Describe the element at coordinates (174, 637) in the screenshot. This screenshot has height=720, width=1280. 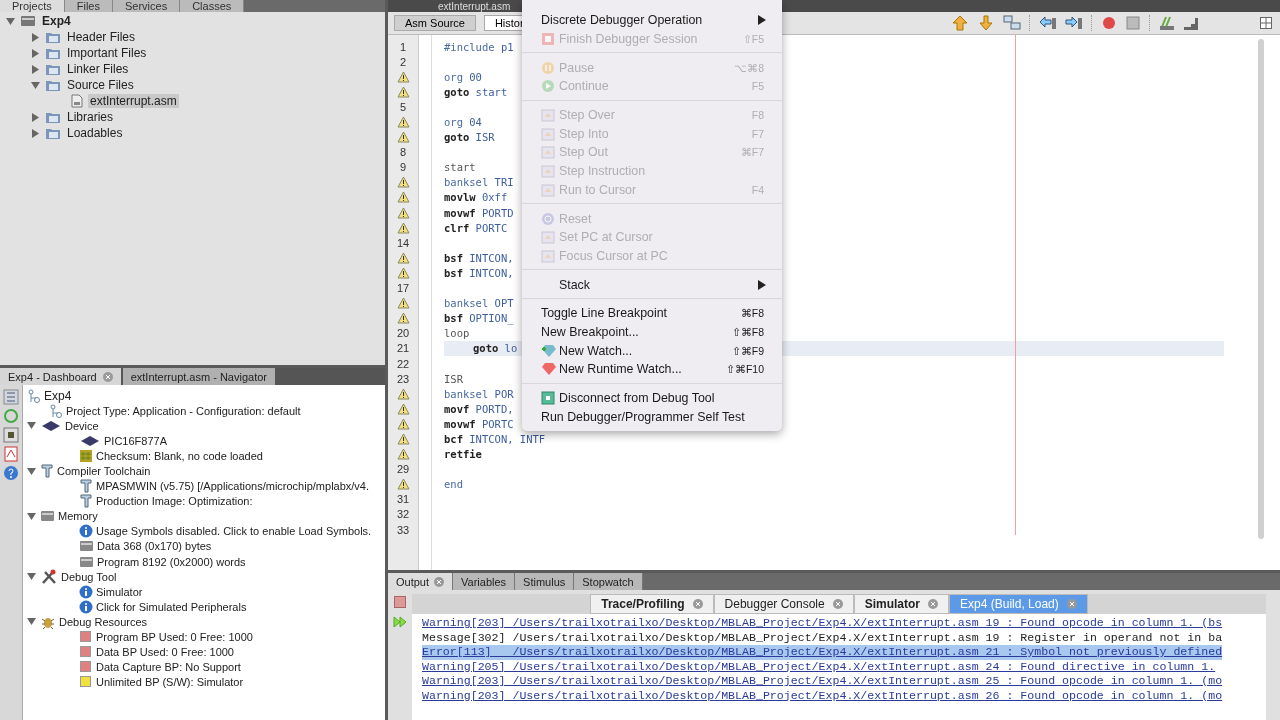
I see `dashboard-item: Program BP Used: 0 Free: 1000` at that location.